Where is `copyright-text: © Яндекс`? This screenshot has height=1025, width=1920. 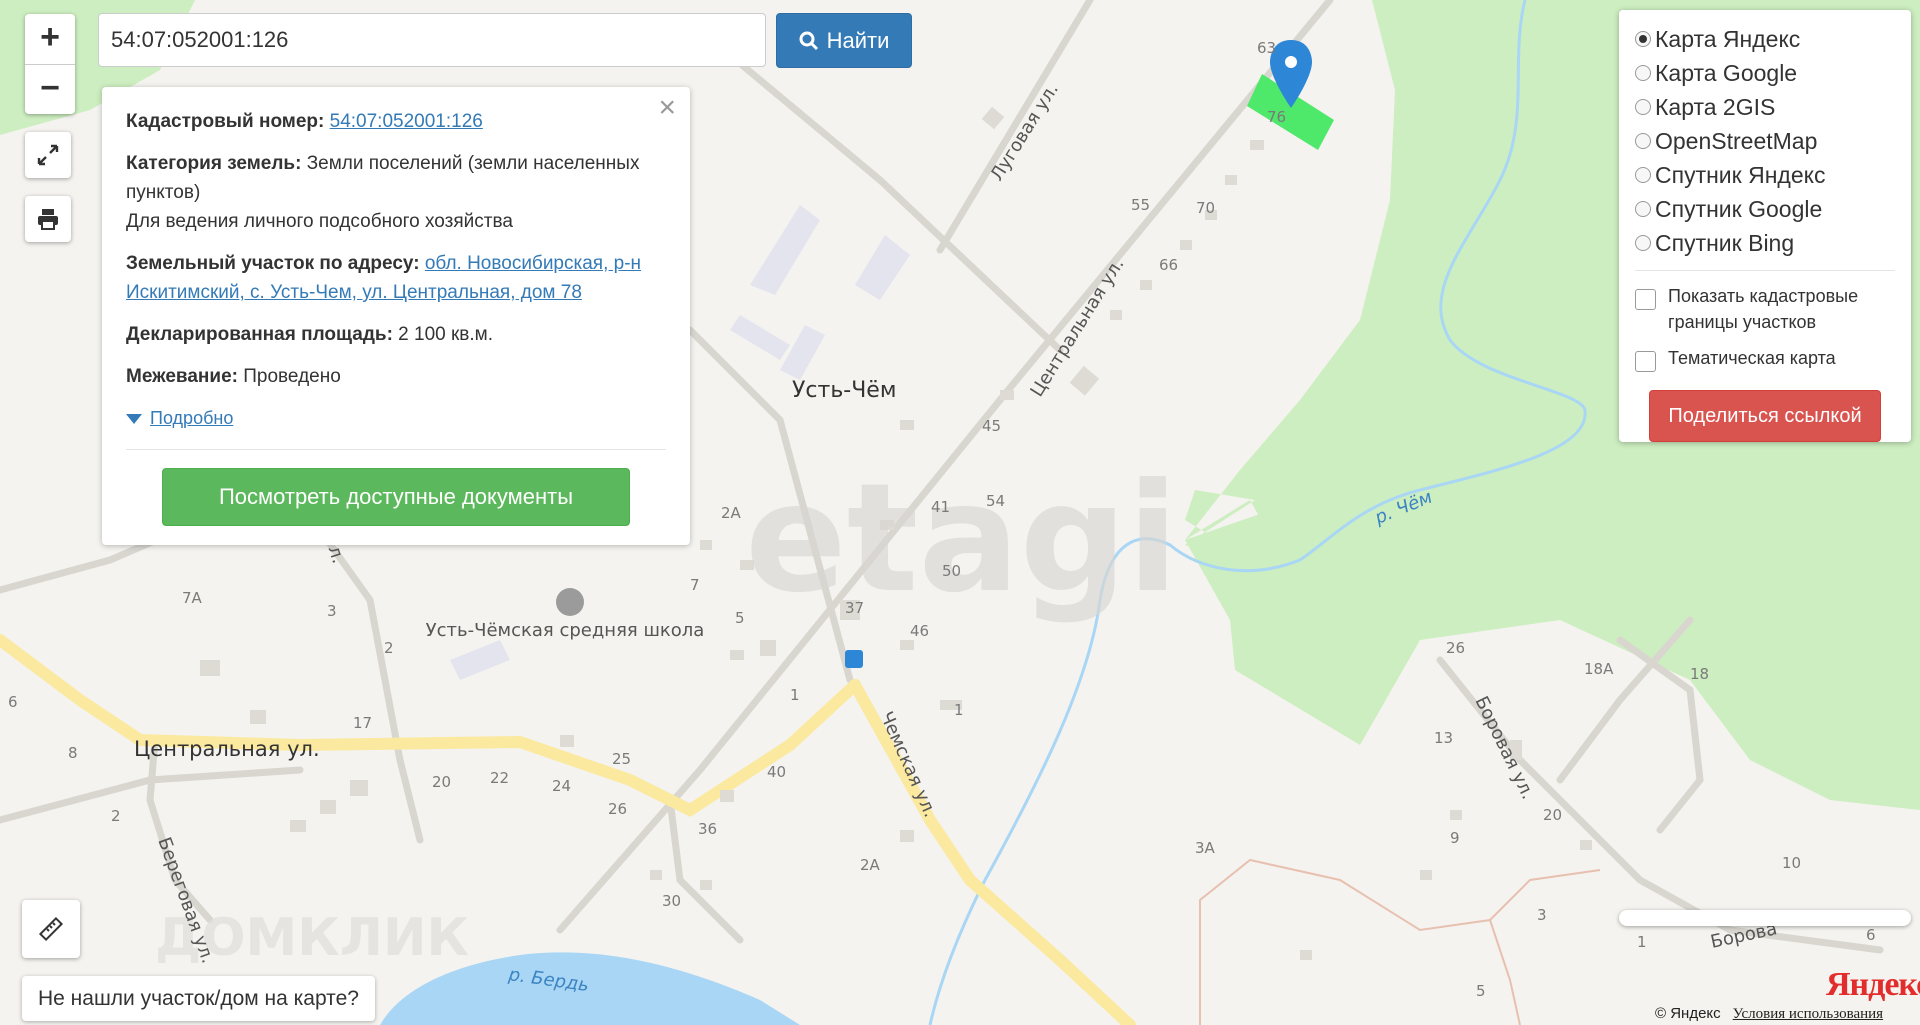
copyright-text: © Яндекс is located at coordinates (1688, 1013).